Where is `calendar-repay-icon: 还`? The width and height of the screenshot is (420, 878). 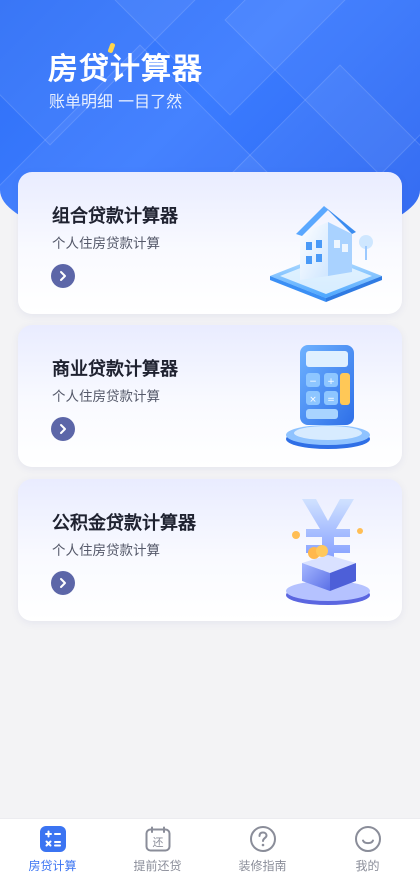
calendar-repay-icon: 还 is located at coordinates (157, 839).